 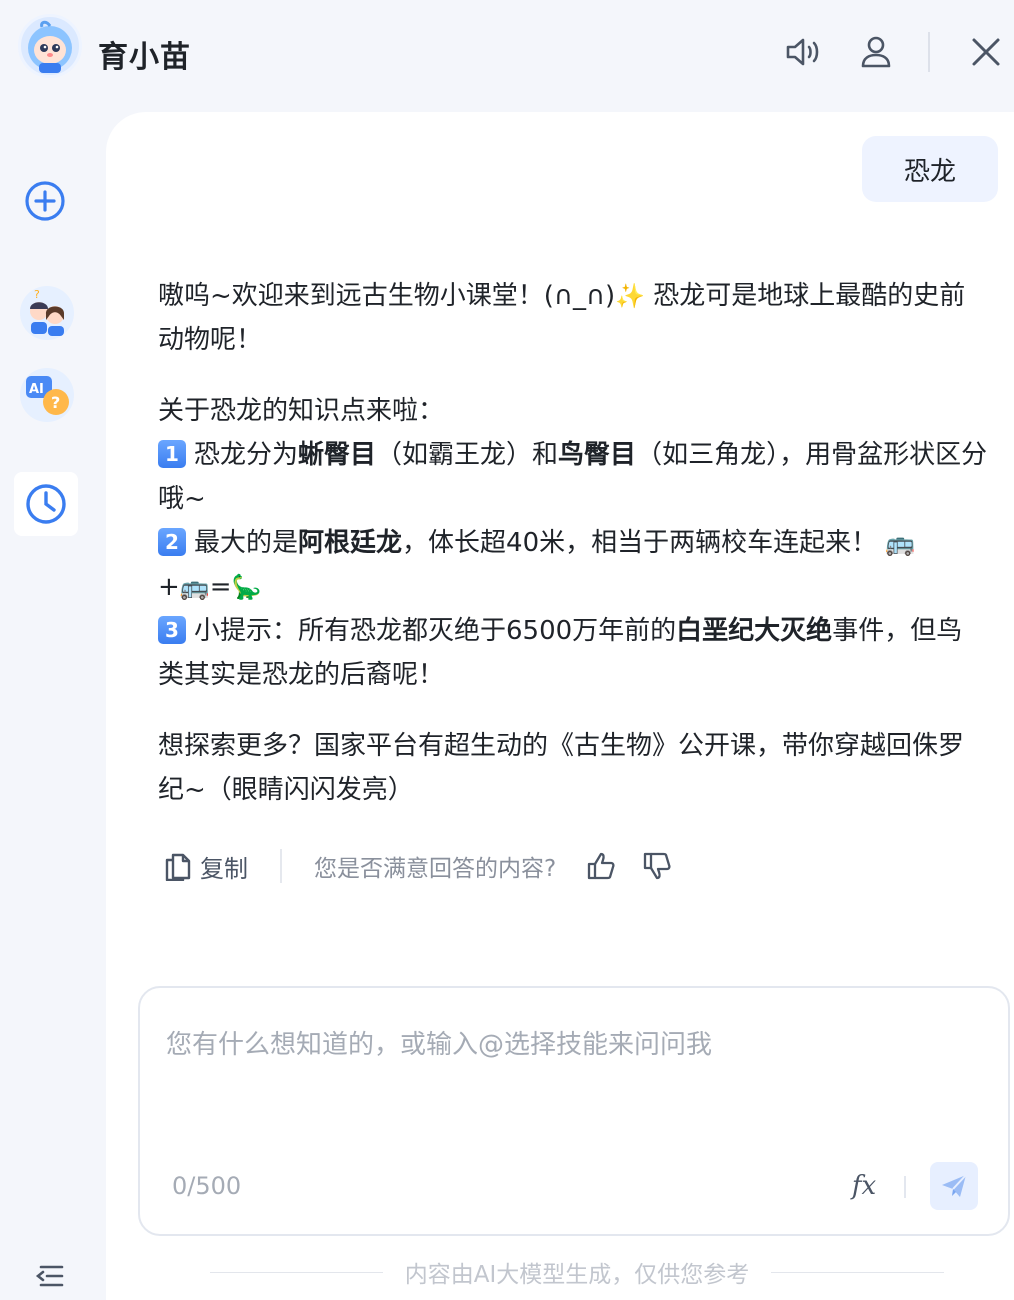 I want to click on formula-icon: fx, so click(x=864, y=1186).